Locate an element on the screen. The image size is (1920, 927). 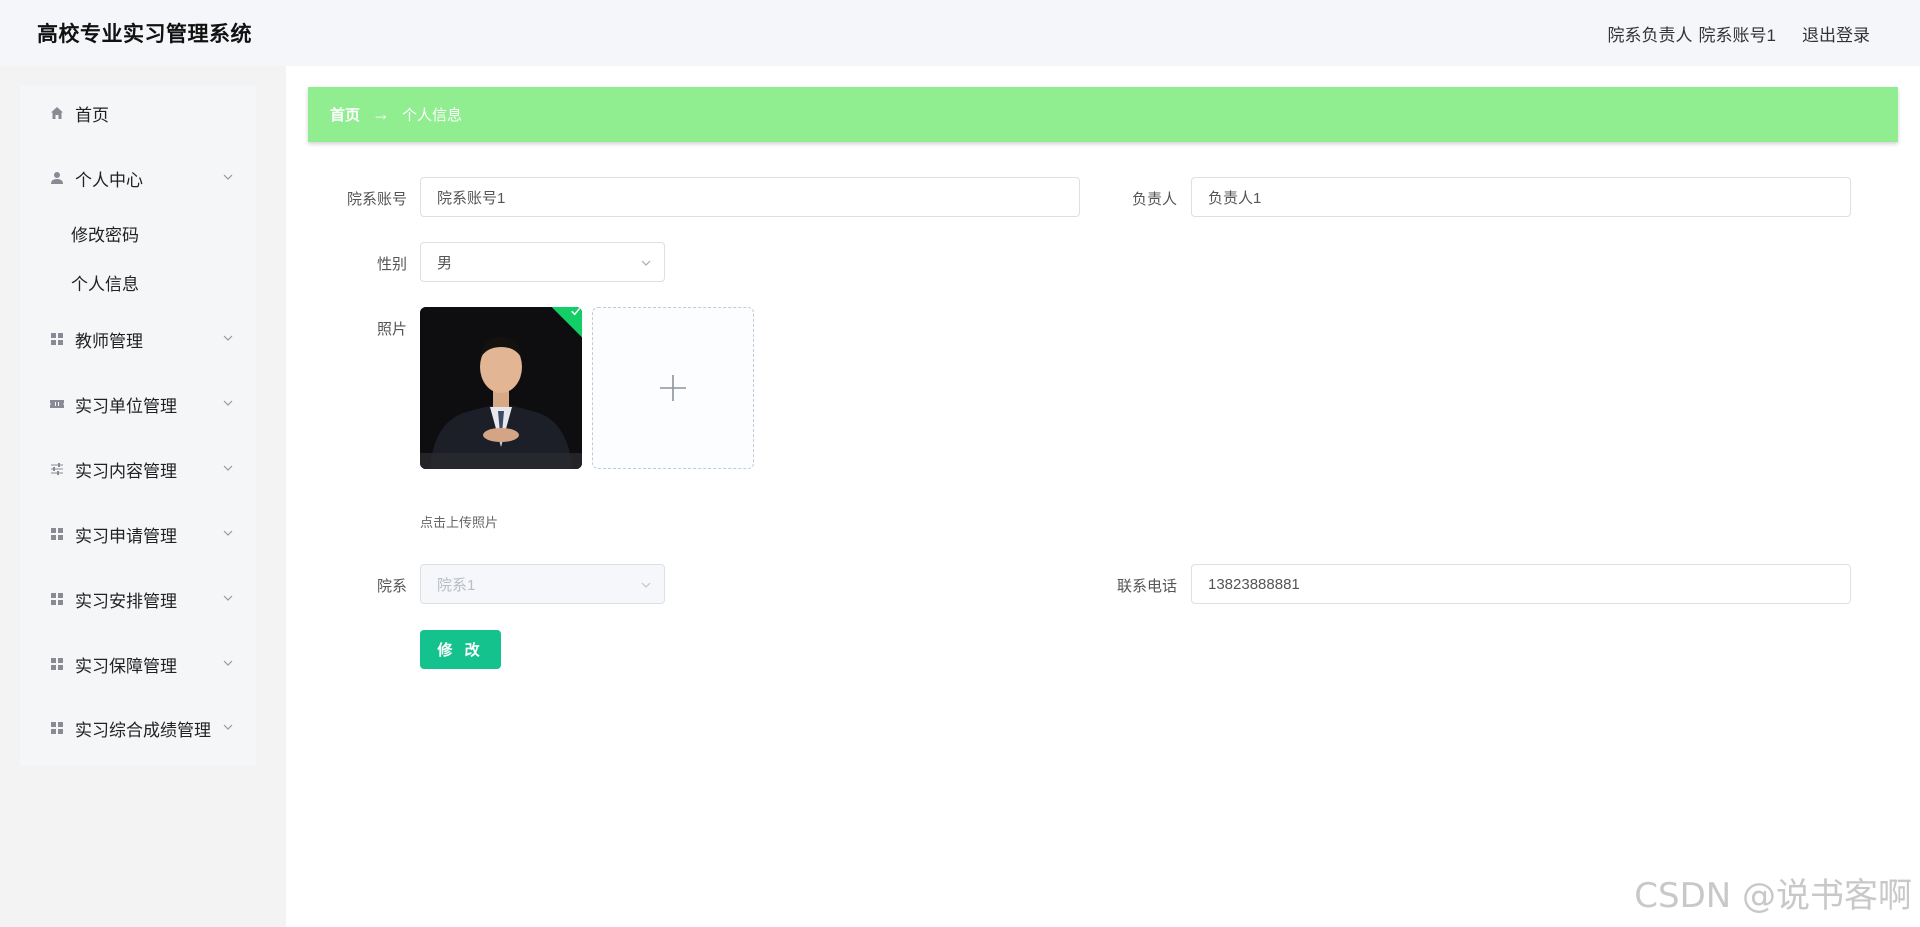
manager-input-value: 负责人1 is located at coordinates (1235, 198).